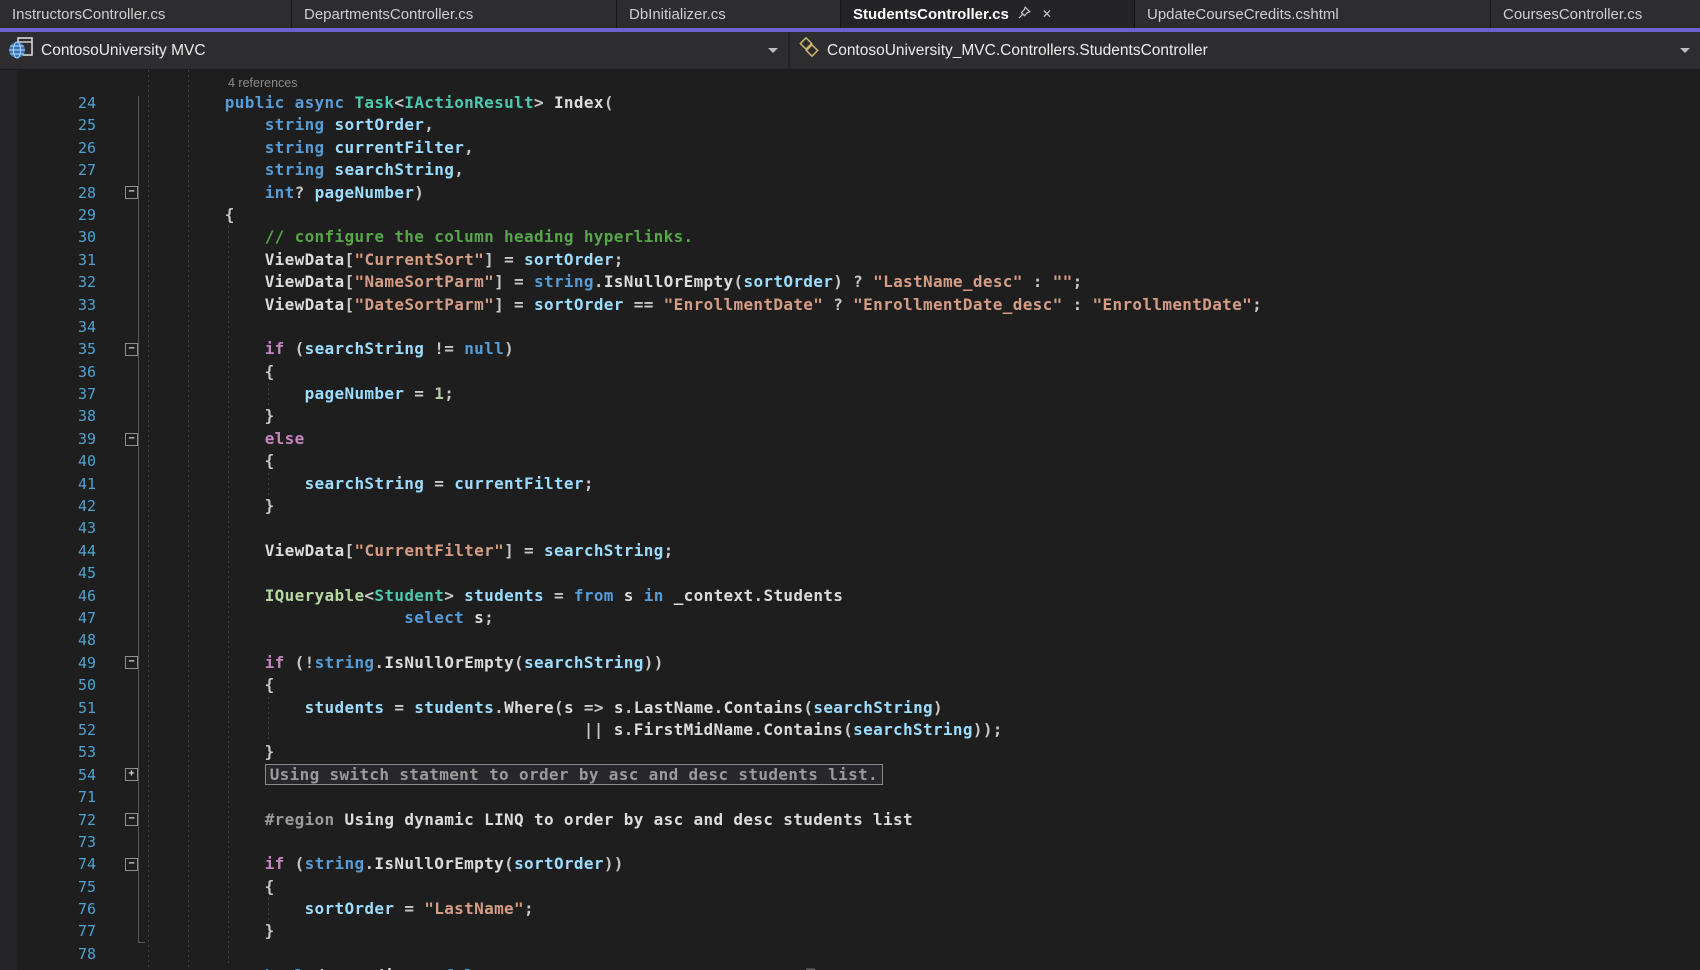 The image size is (1700, 970). I want to click on tab-updatecoursecredits-cshtml: UpdateCourseCredits.cshtml, so click(1313, 14).